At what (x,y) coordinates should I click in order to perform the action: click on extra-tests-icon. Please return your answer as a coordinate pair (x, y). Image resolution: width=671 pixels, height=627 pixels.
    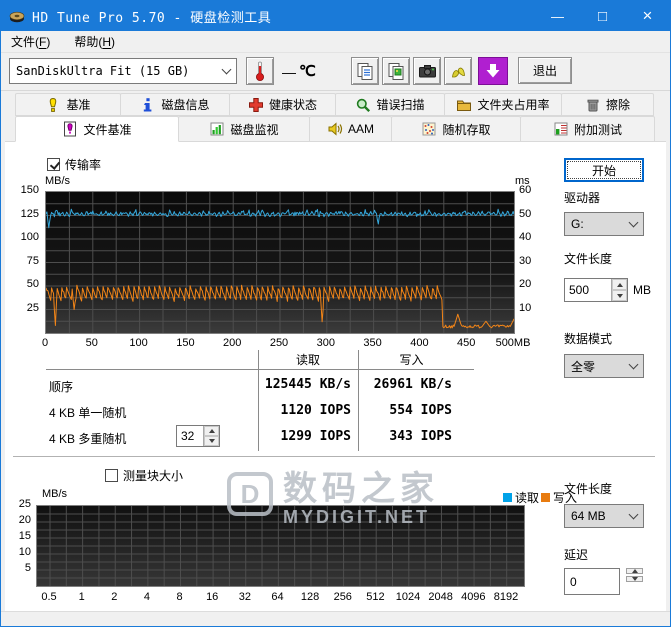
    Looking at the image, I should click on (561, 129).